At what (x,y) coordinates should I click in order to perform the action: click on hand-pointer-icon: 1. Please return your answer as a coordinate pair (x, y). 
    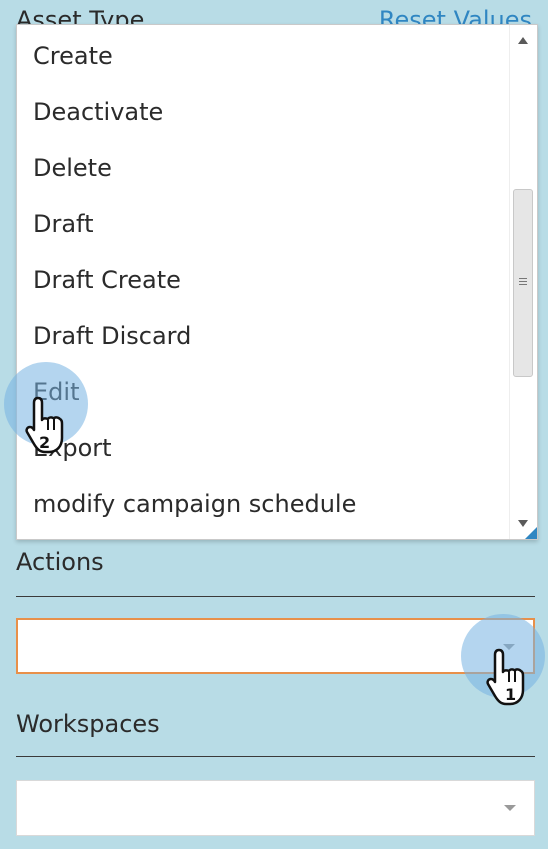
    Looking at the image, I should click on (505, 677).